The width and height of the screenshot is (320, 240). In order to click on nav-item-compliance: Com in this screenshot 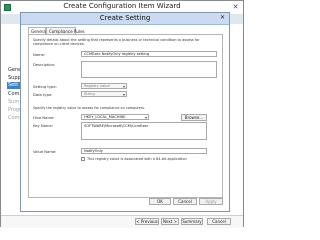, I will do `click(13, 94)`.